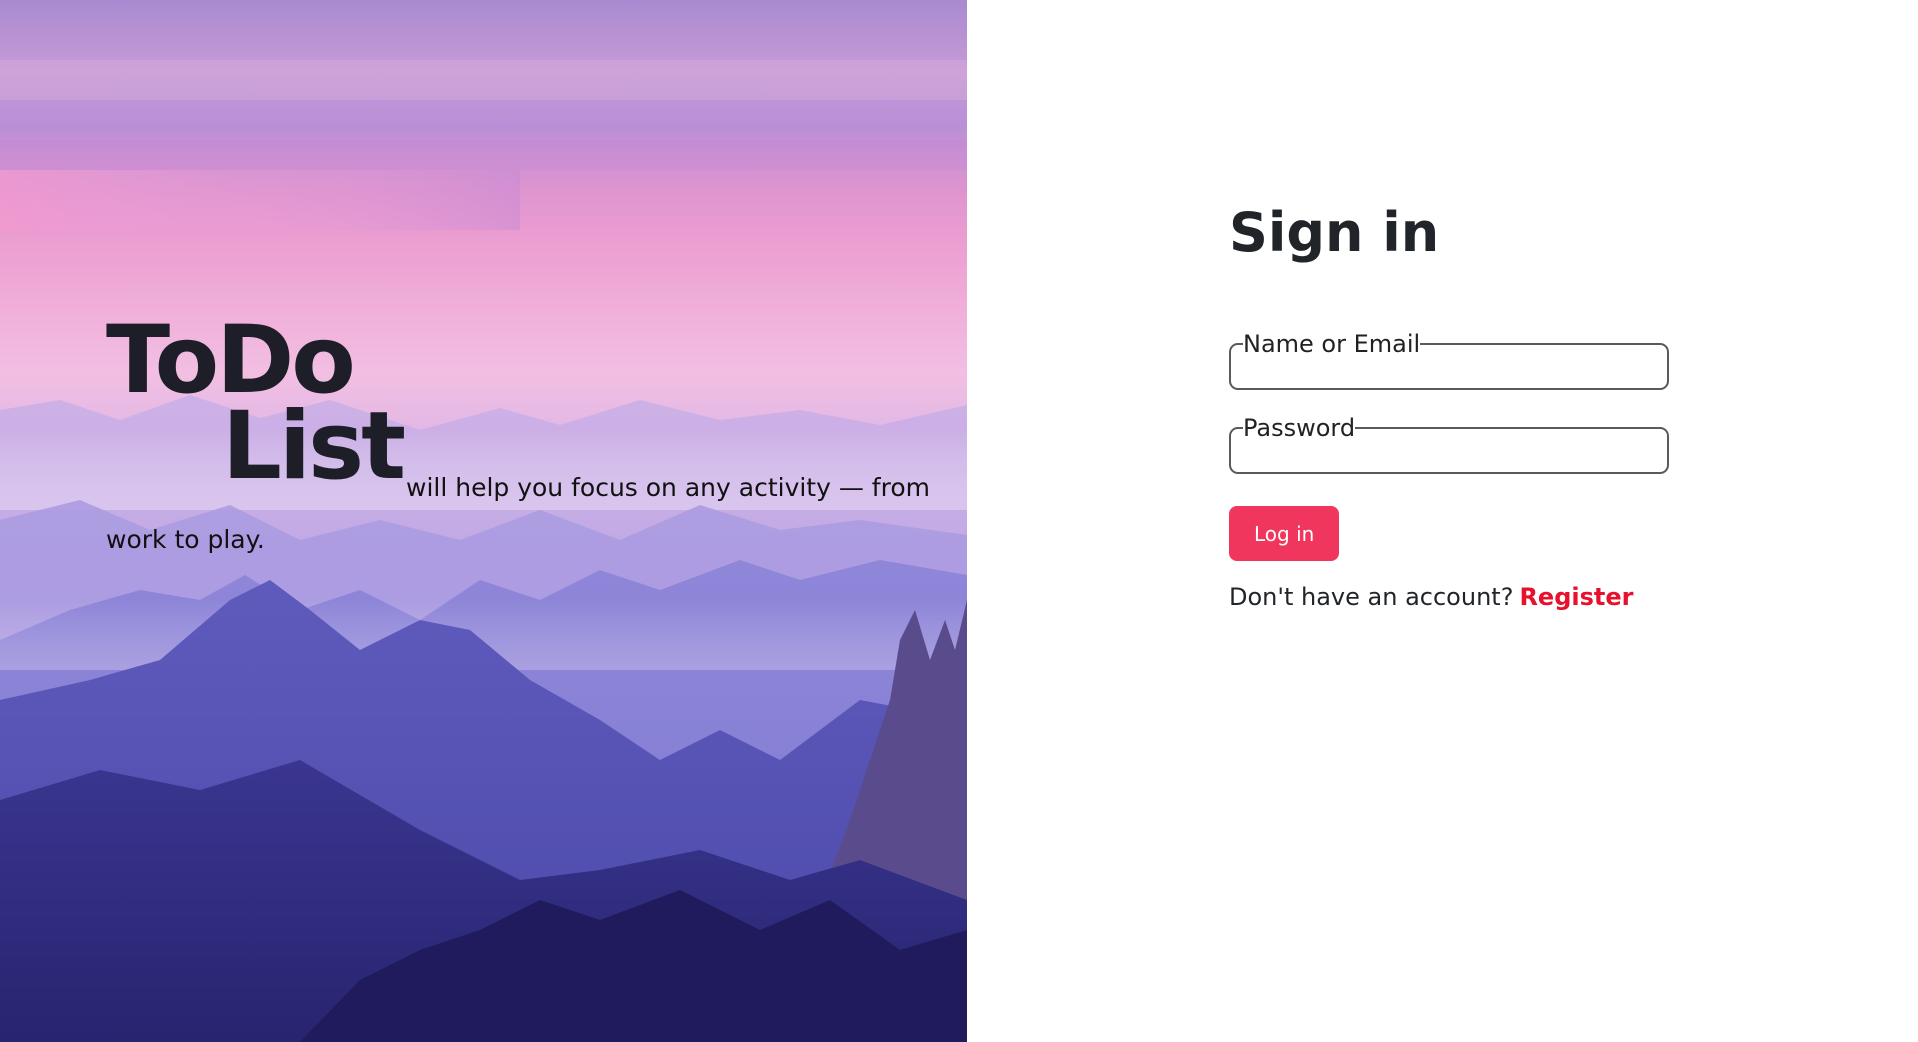 This screenshot has height=1042, width=1918. What do you see at coordinates (1371, 597) in the screenshot?
I see `register-prompt-text: Don't have an account?` at bounding box center [1371, 597].